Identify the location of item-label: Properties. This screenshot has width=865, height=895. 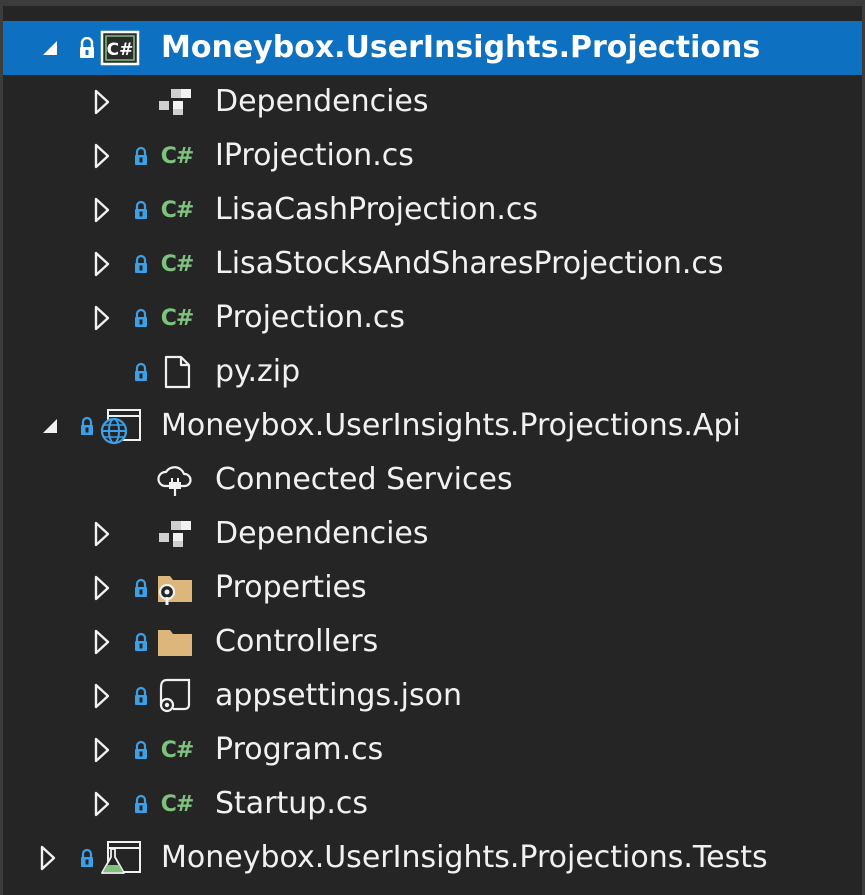
(291, 587).